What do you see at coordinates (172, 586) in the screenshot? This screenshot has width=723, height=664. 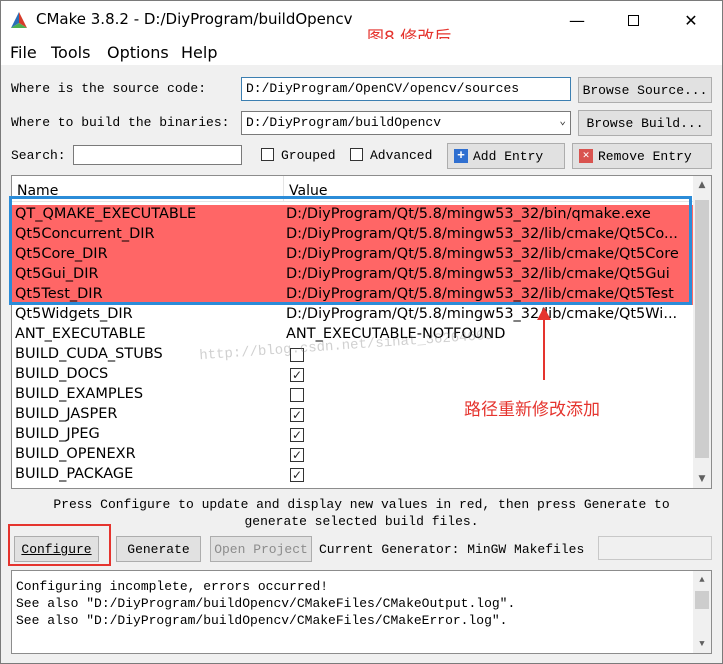 I see `console-line: Configuring incomplete, errors occurred!` at bounding box center [172, 586].